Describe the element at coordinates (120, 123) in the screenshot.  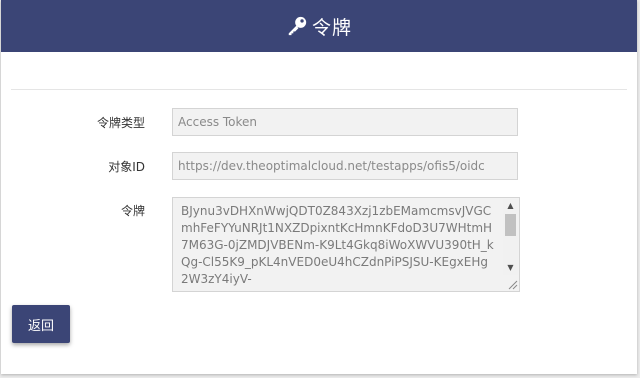
I see `token-type-label: 令牌类型` at that location.